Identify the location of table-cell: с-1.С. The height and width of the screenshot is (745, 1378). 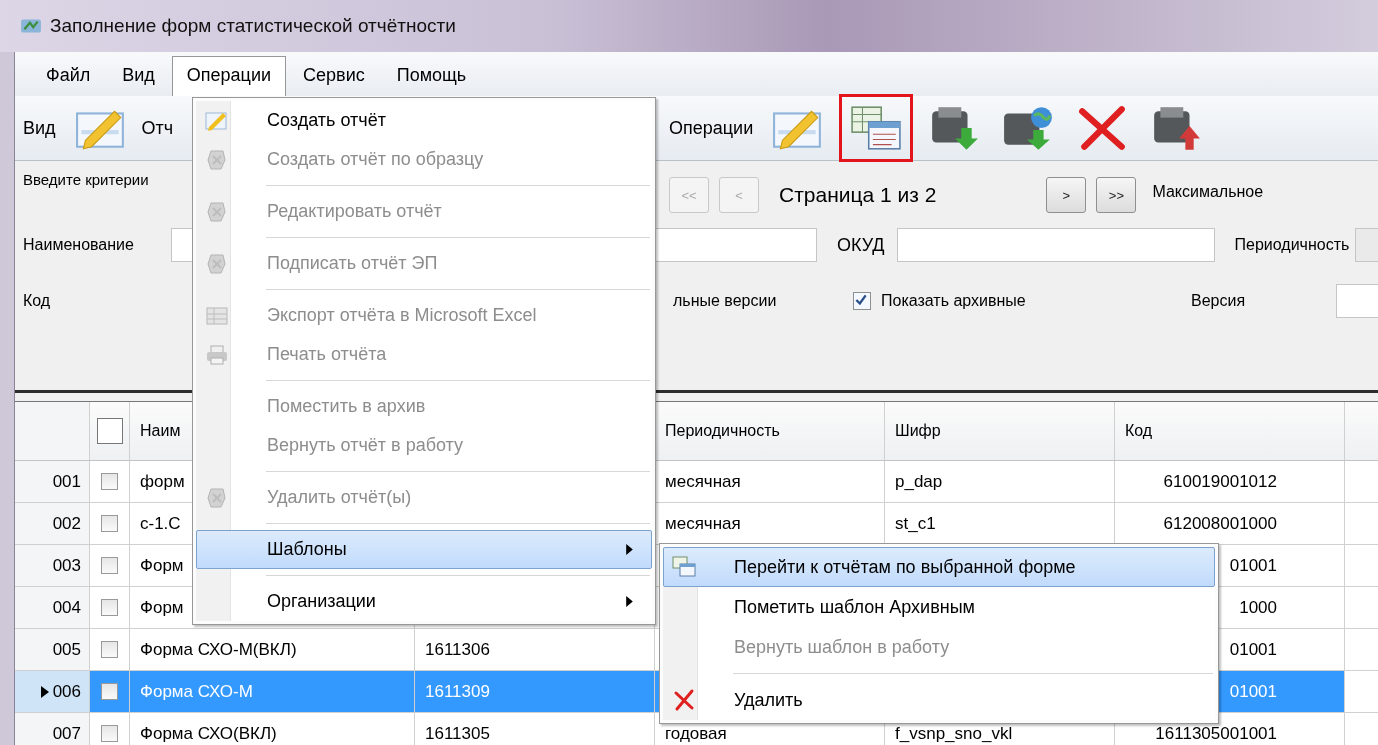
(160, 523).